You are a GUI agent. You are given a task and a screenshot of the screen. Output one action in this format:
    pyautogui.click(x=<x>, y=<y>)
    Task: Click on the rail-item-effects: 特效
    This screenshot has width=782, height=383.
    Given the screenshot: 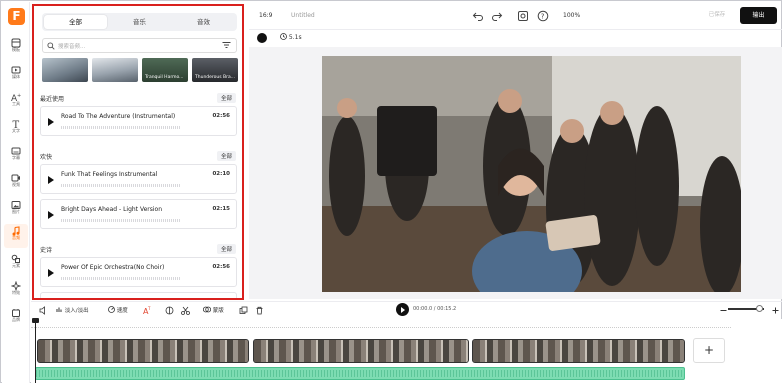 What is the action you would take?
    pyautogui.click(x=16, y=291)
    